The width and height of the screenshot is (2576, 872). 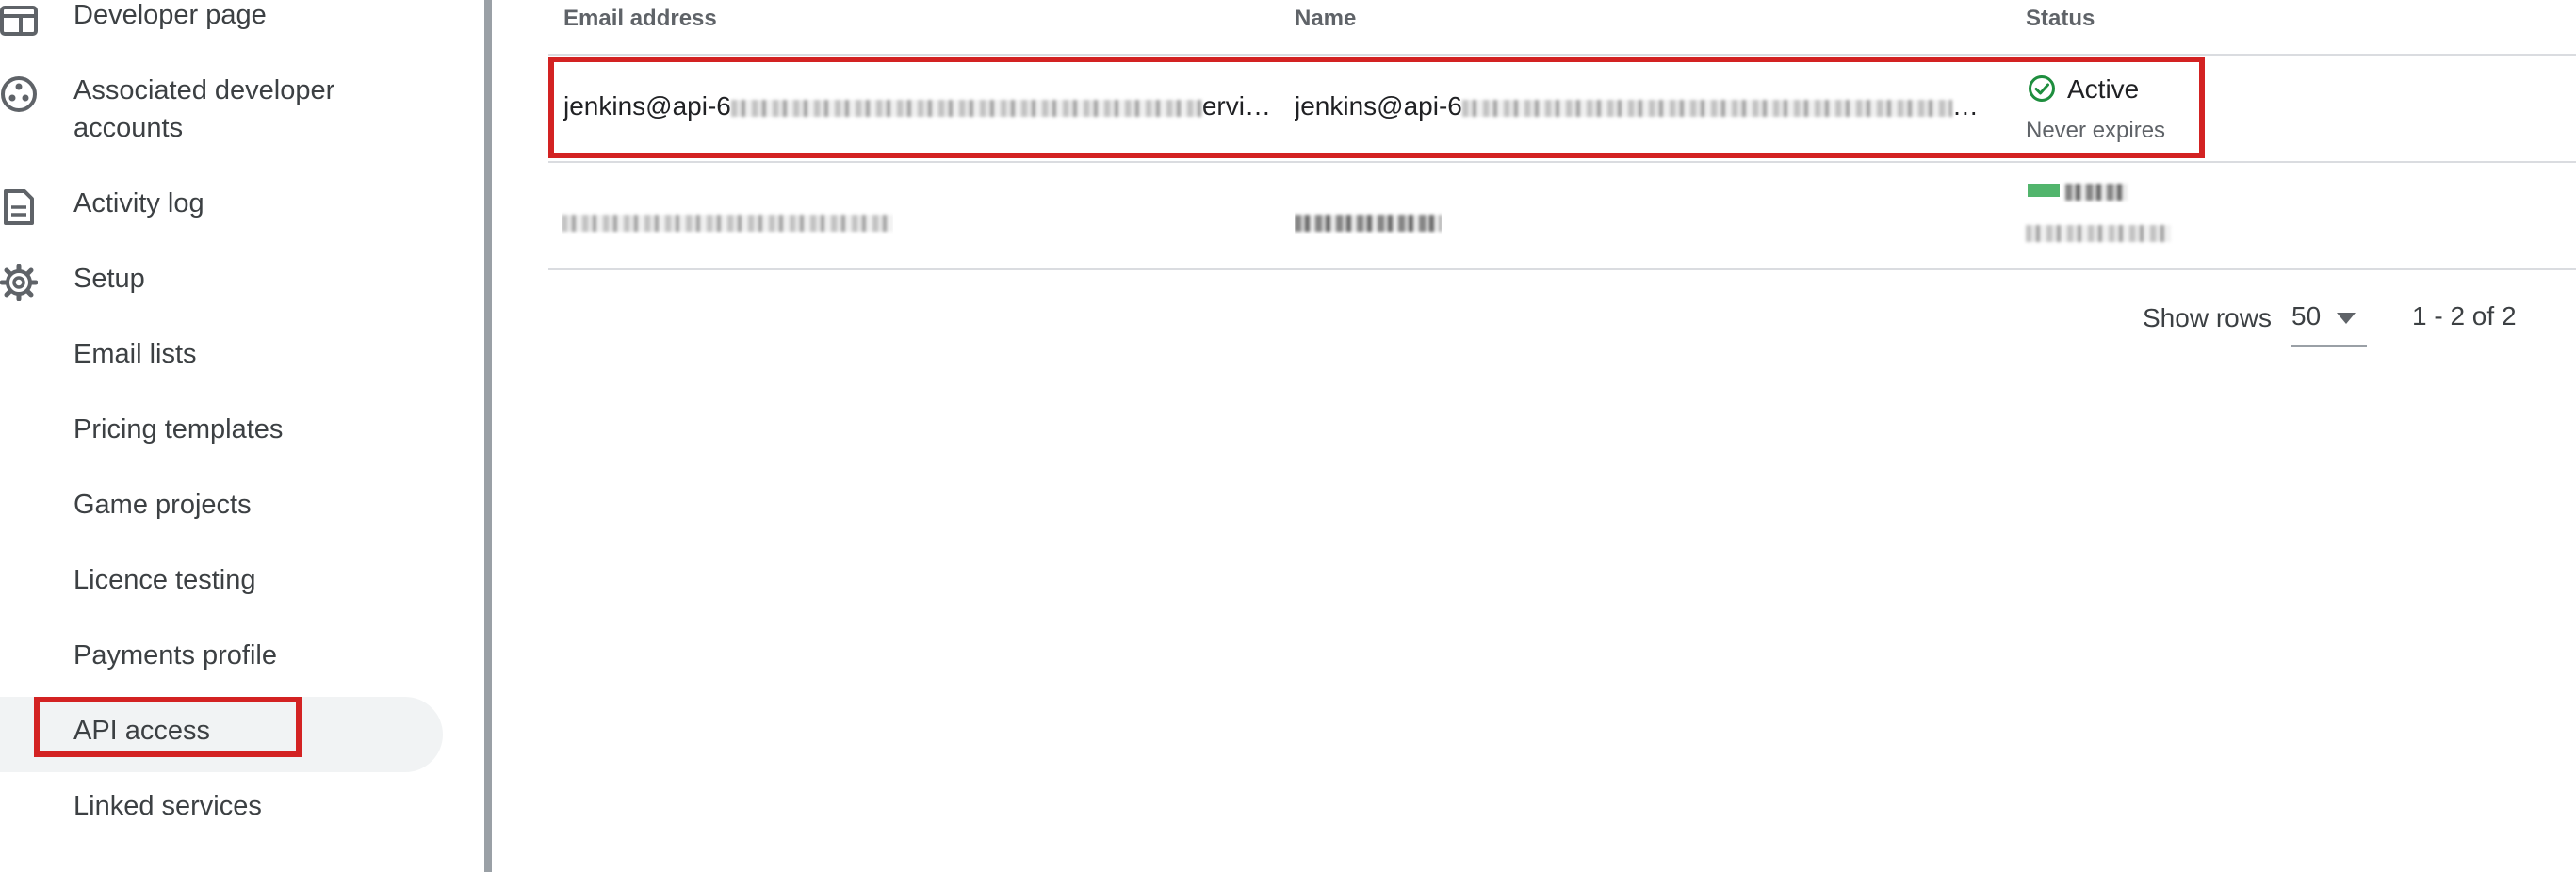 What do you see at coordinates (178, 429) in the screenshot?
I see `sidebar-item-label: Pricing templates` at bounding box center [178, 429].